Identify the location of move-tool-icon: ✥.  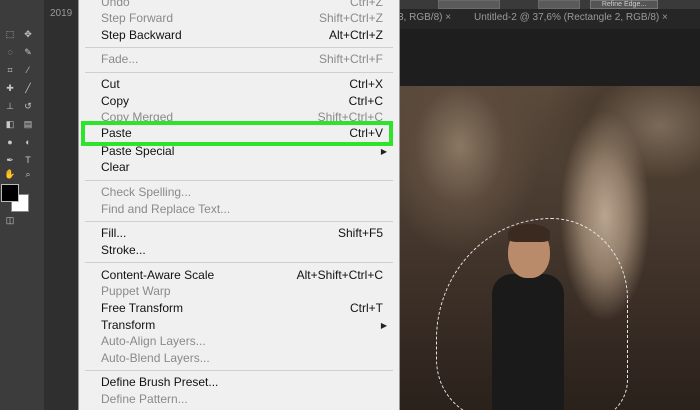
(28, 34).